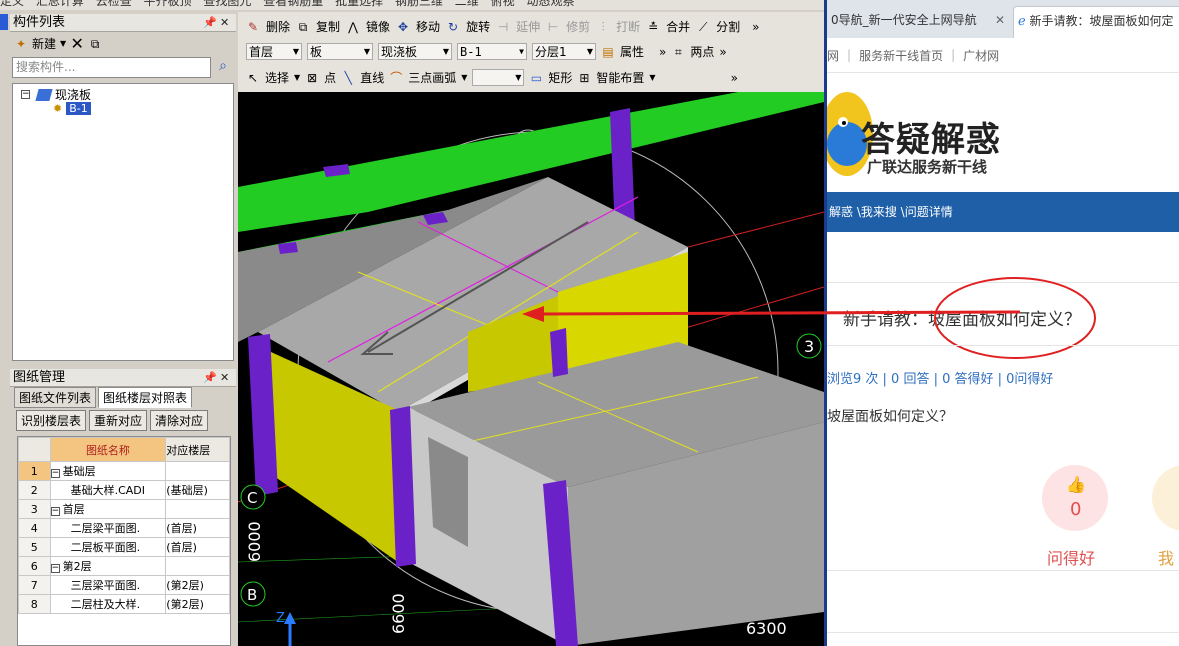  I want to click on type-select: 板 ▼, so click(340, 51).